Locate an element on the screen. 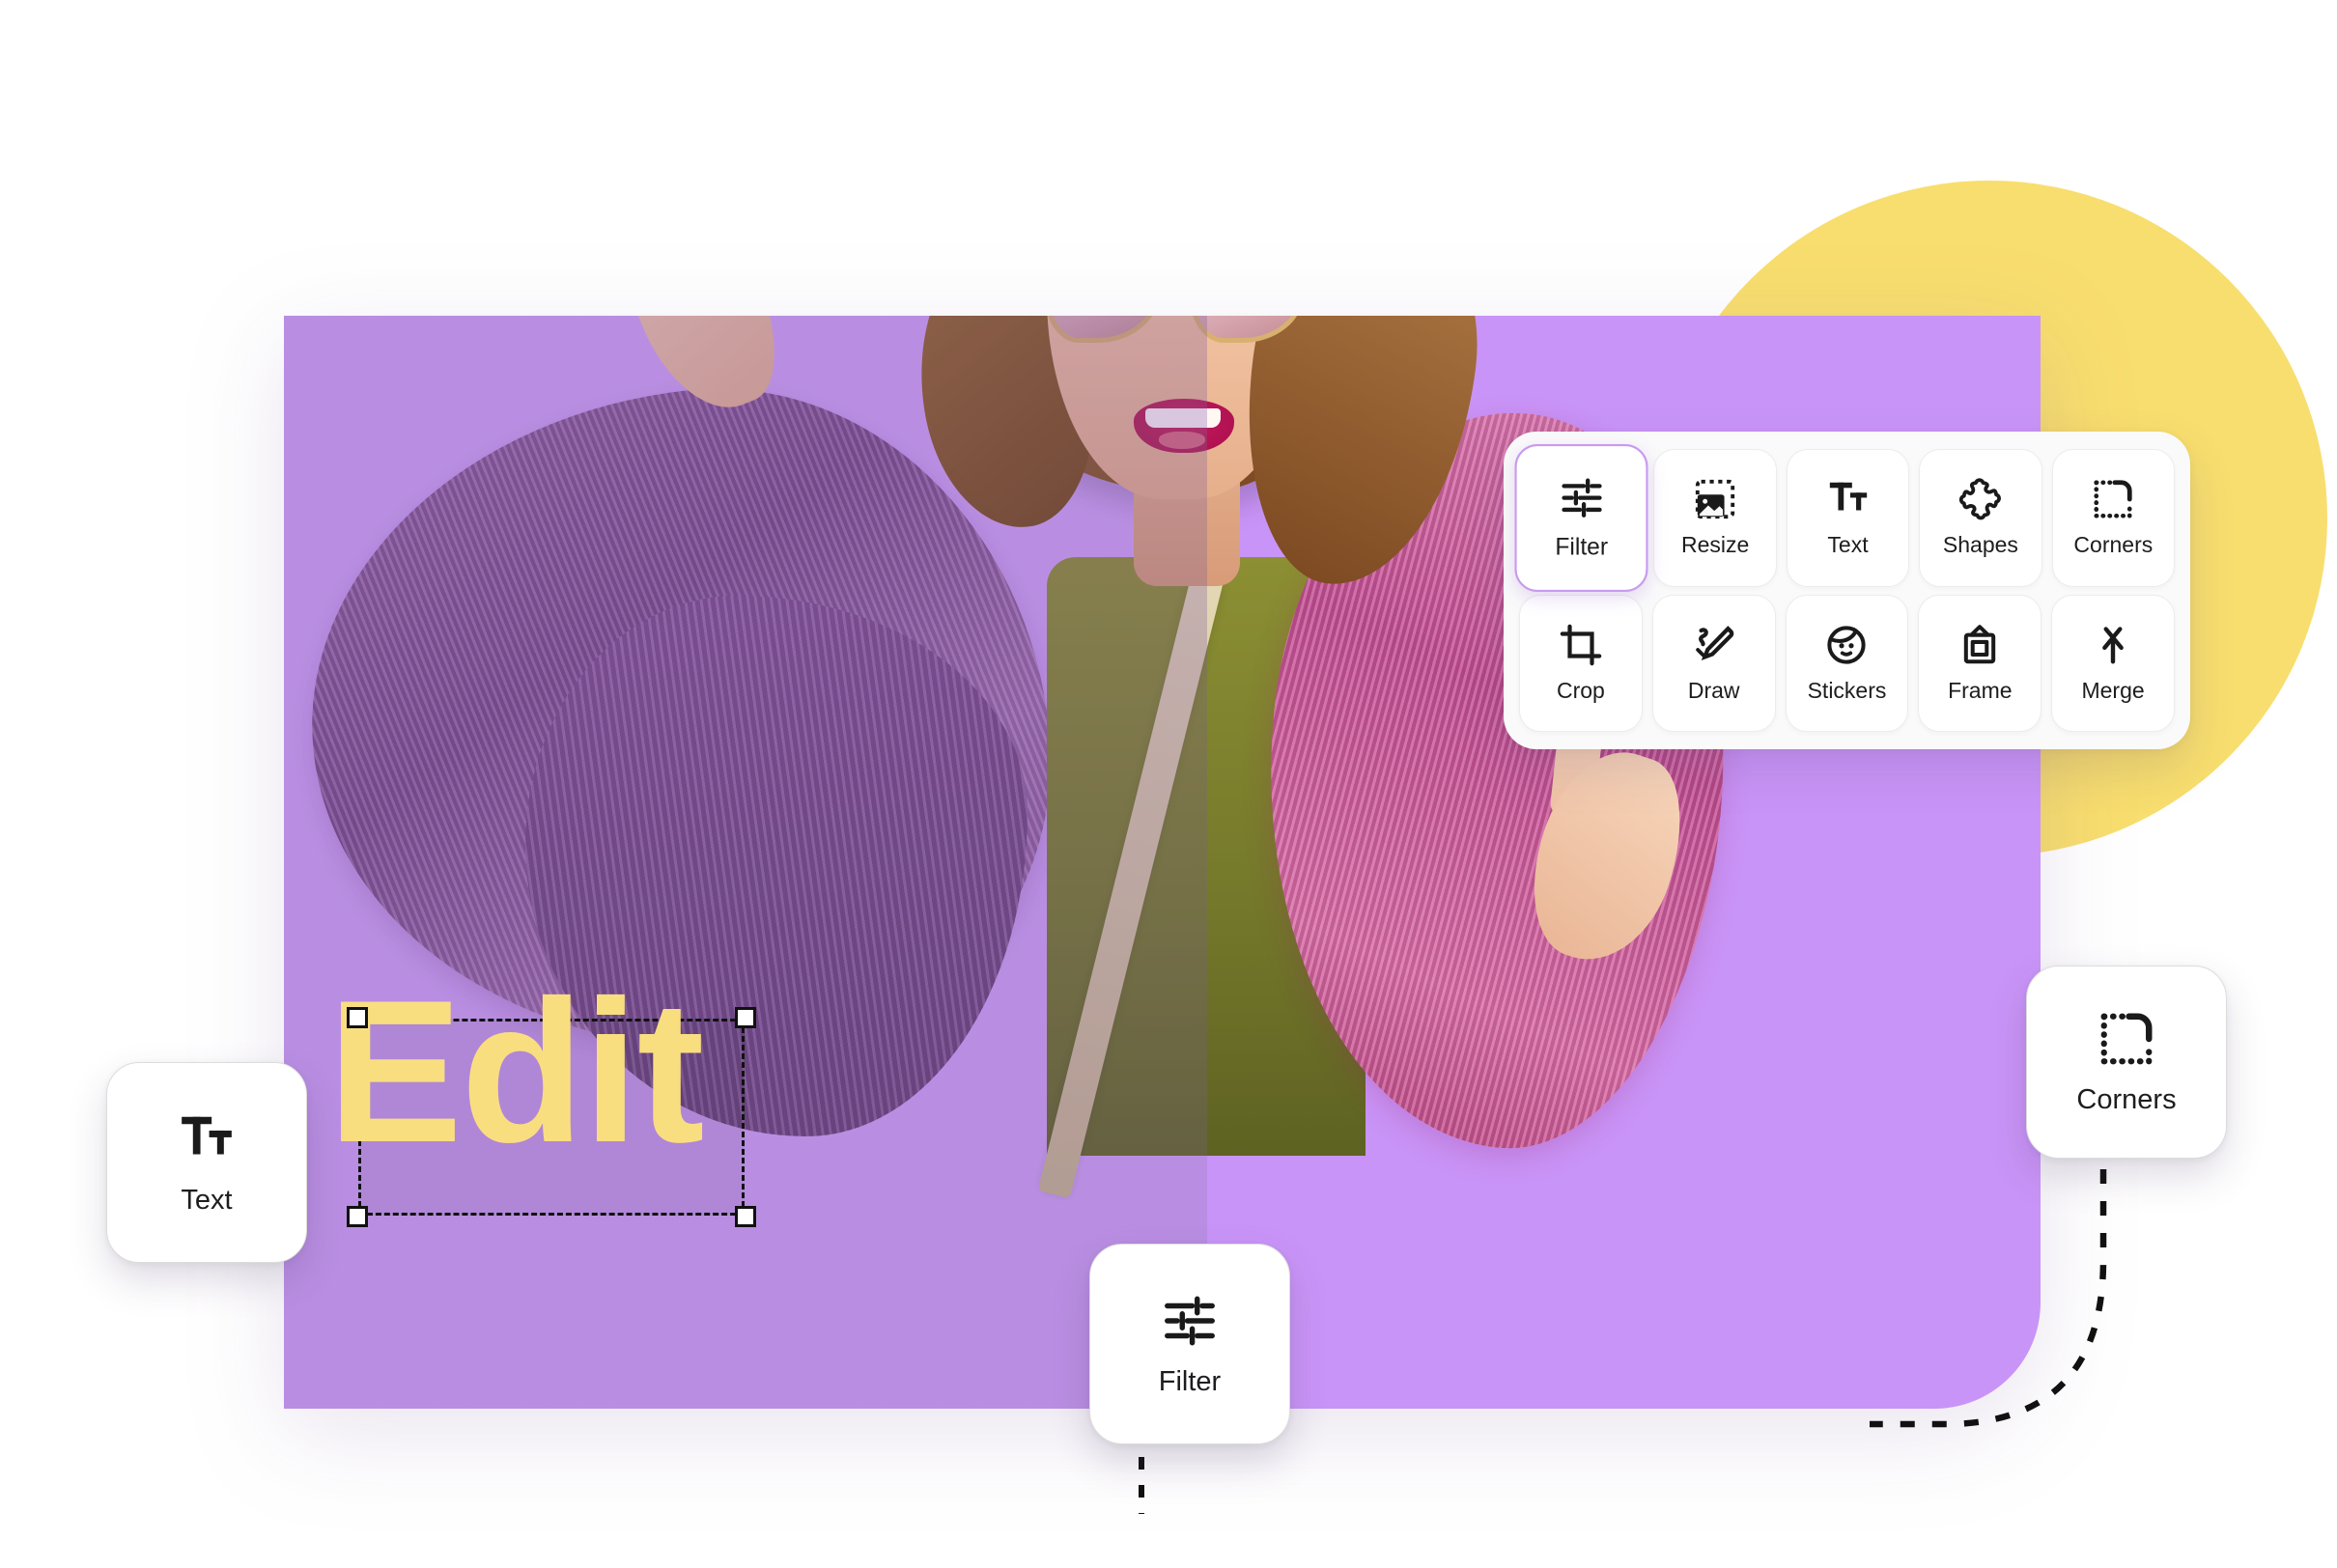  tool-button-draw: Draw is located at coordinates (1714, 663).